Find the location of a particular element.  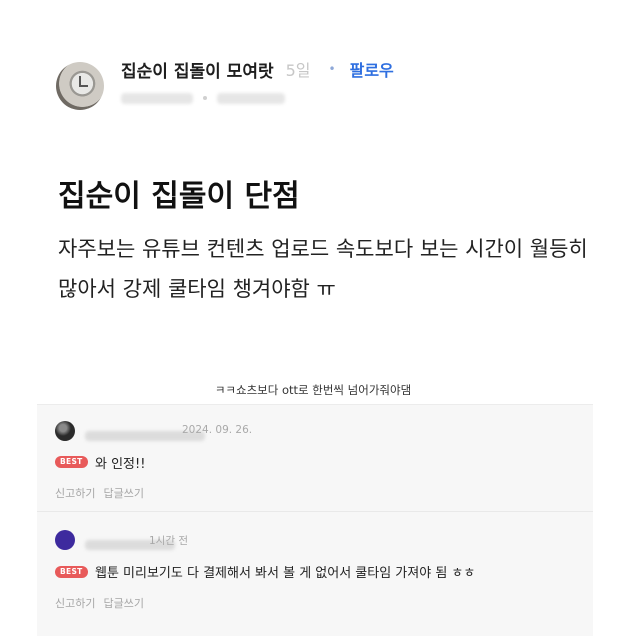

post-header: 집순이 집돌이 모여랏 5일 • 팔로우 is located at coordinates (257, 69).